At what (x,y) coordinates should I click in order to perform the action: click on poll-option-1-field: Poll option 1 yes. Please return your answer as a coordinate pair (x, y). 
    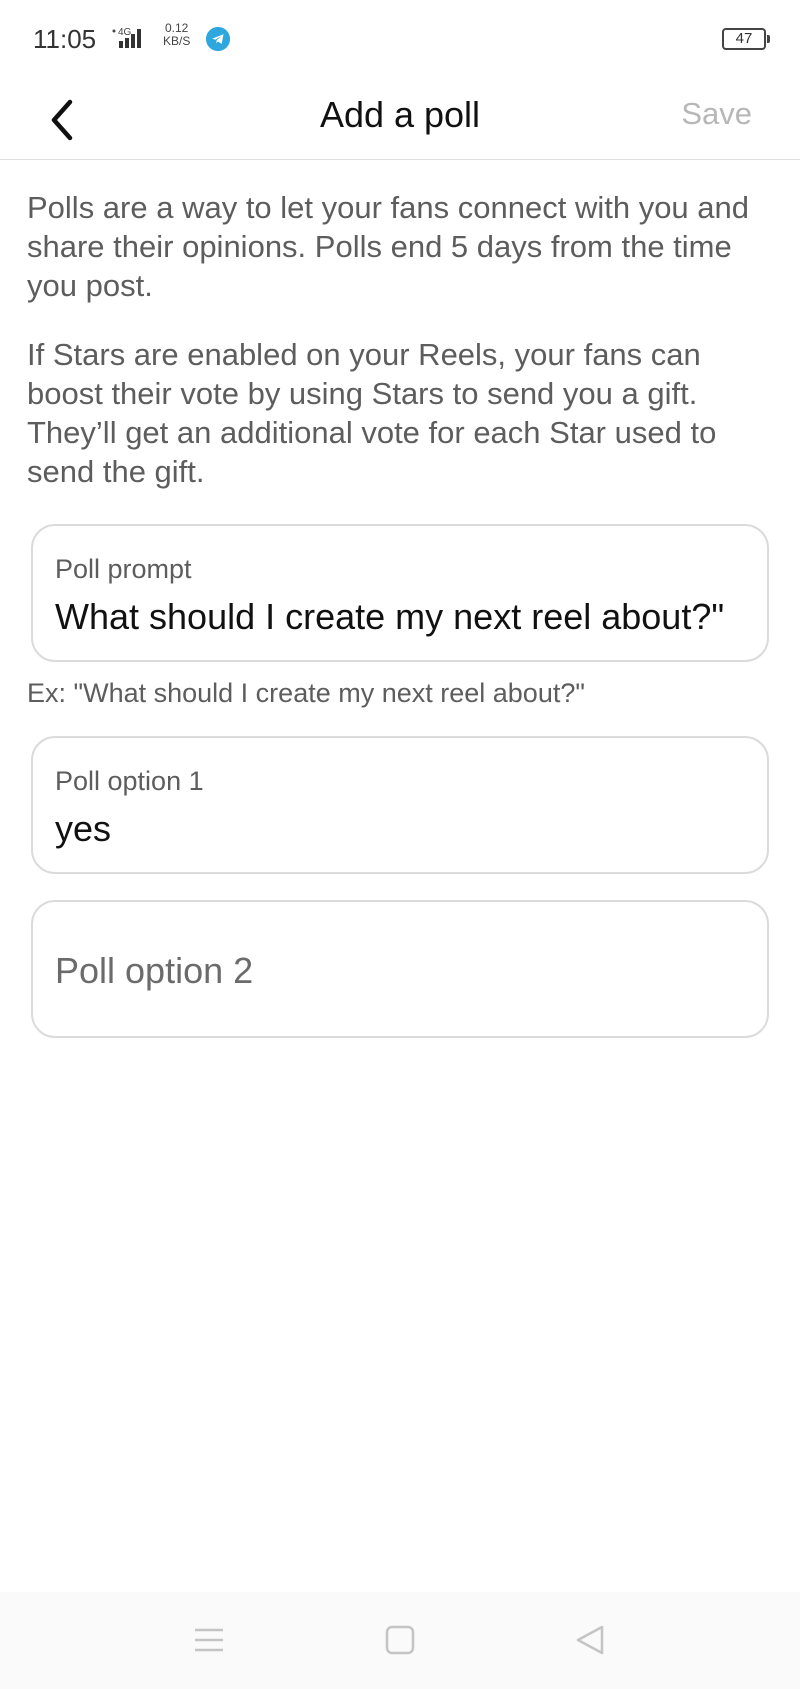
    Looking at the image, I should click on (400, 805).